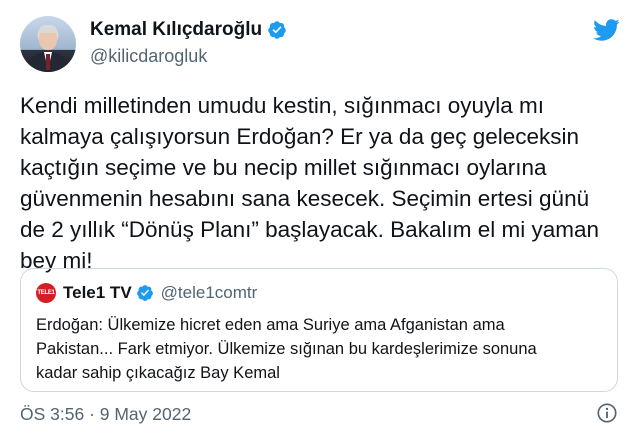 Image resolution: width=640 pixels, height=436 pixels. I want to click on author-display-name: Kemal Kılıçdaroğlu, so click(176, 30).